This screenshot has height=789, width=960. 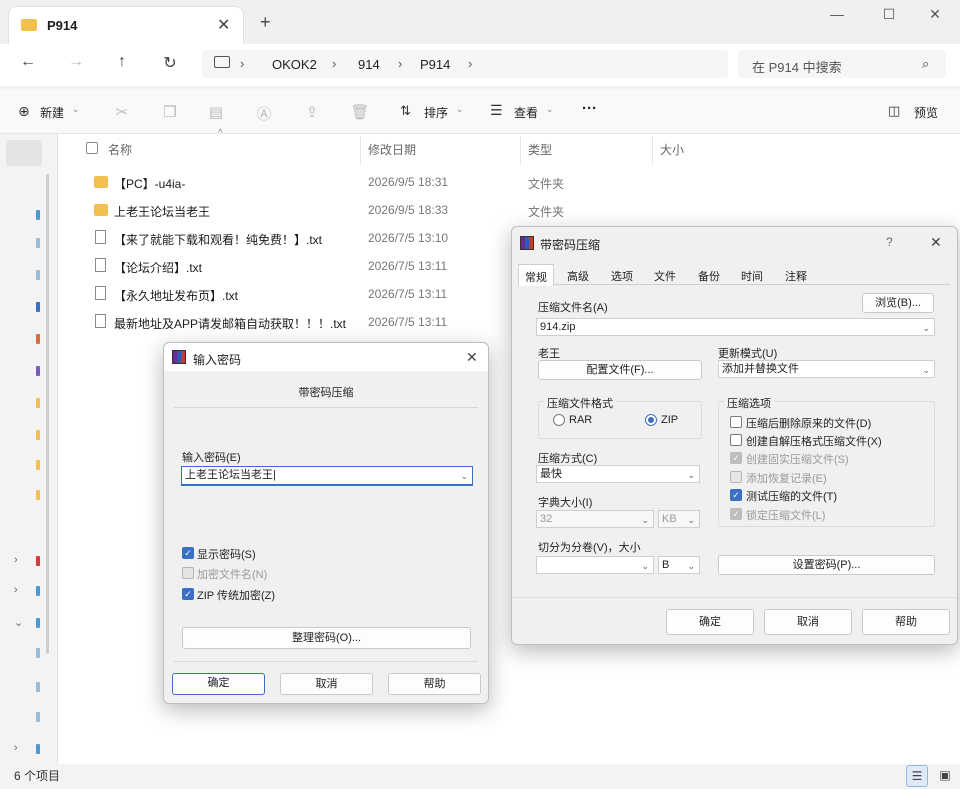 I want to click on tab-general: 常规, so click(x=536, y=275).